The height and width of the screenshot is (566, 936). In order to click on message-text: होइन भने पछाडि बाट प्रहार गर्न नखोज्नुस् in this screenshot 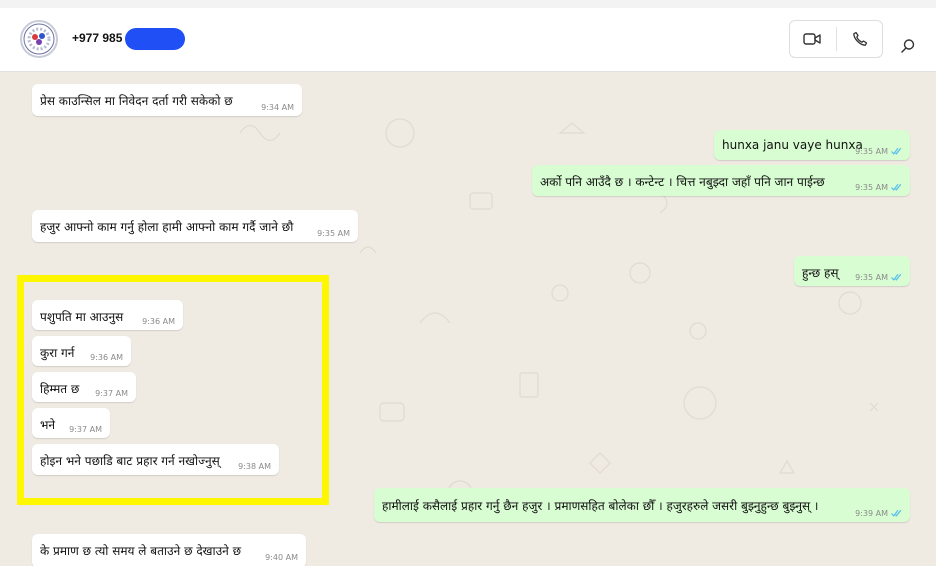, I will do `click(130, 461)`.